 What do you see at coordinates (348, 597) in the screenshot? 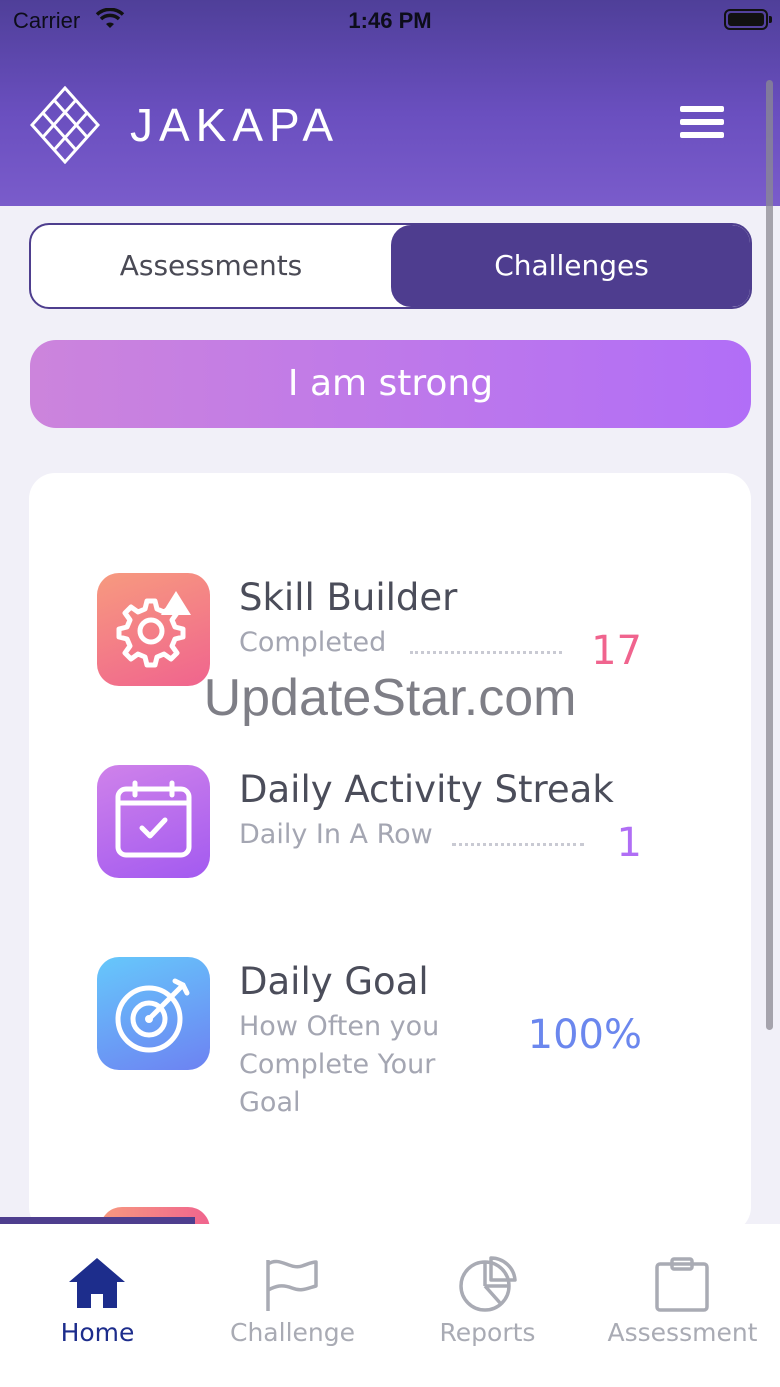
I see `skill-builder-title: Skill Builder` at bounding box center [348, 597].